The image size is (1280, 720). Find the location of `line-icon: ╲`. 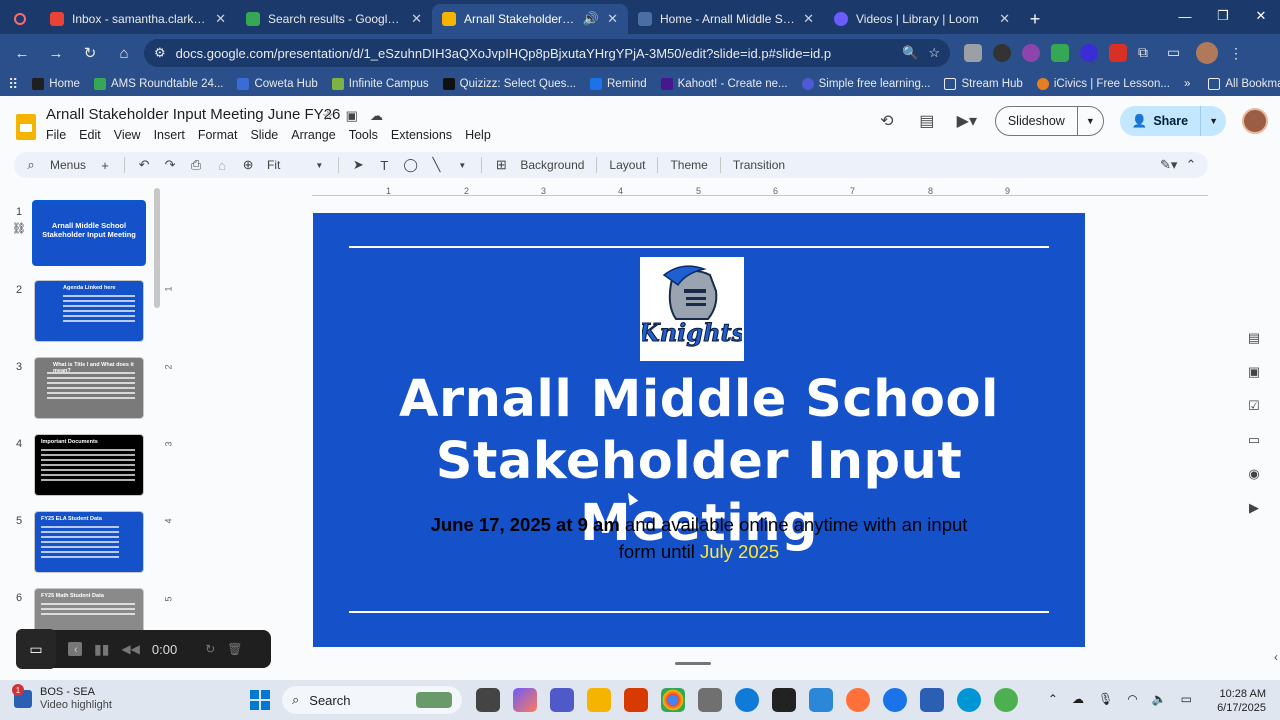

line-icon: ╲ is located at coordinates (436, 165).